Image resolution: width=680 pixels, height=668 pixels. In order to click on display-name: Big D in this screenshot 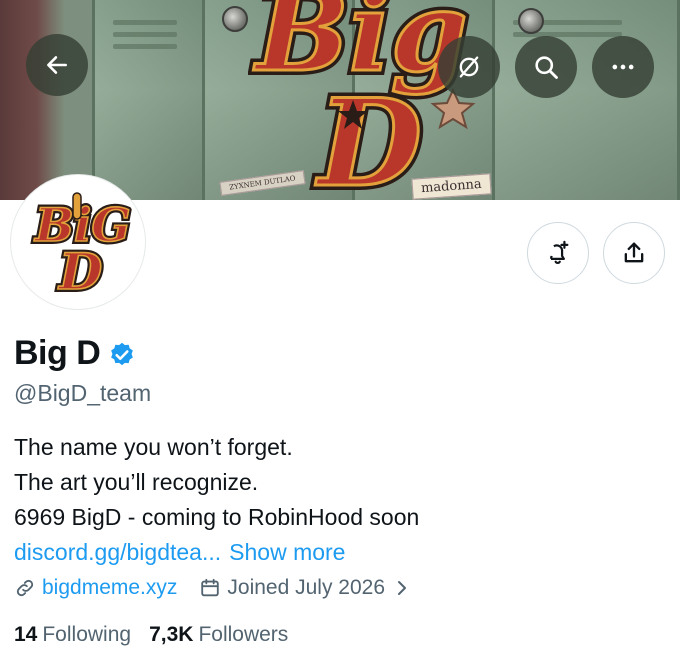, I will do `click(57, 353)`.